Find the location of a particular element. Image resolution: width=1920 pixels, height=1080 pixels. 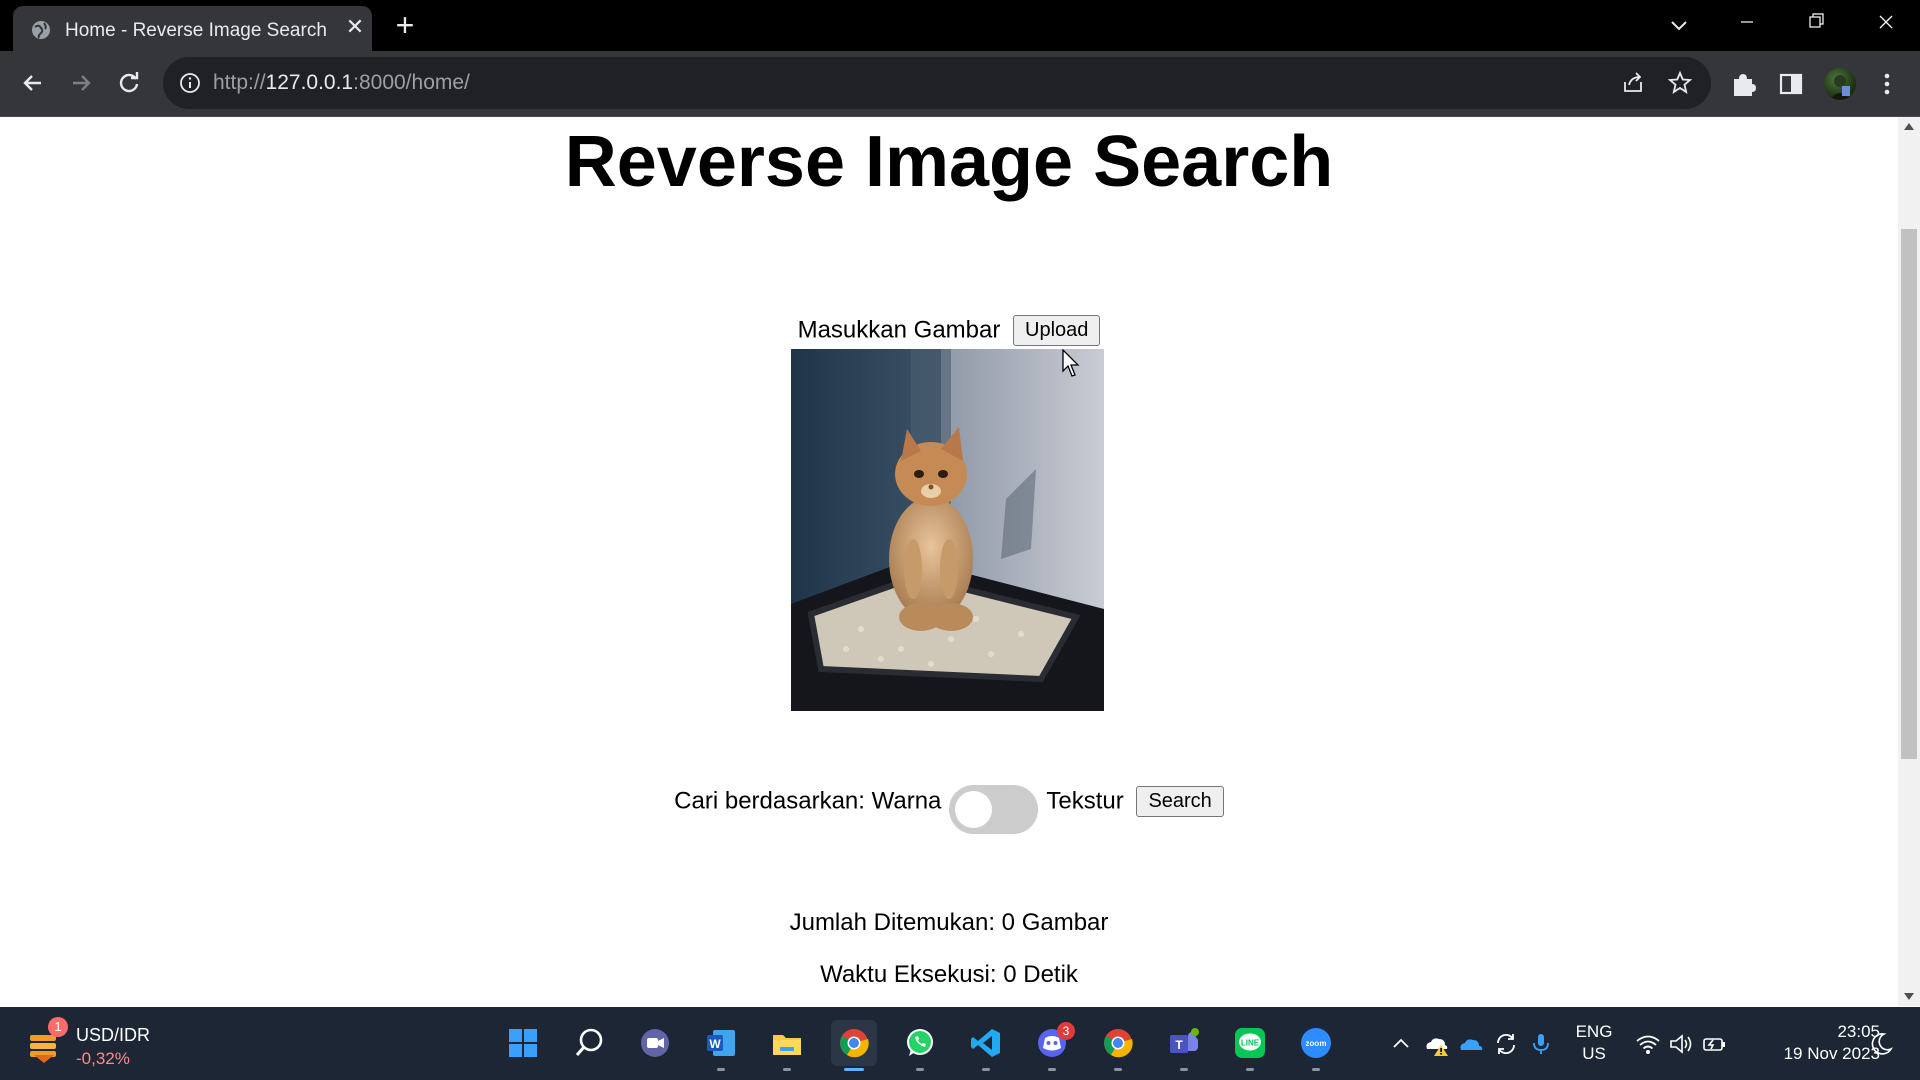

scroll-down-arrow-icon is located at coordinates (1909, 996).